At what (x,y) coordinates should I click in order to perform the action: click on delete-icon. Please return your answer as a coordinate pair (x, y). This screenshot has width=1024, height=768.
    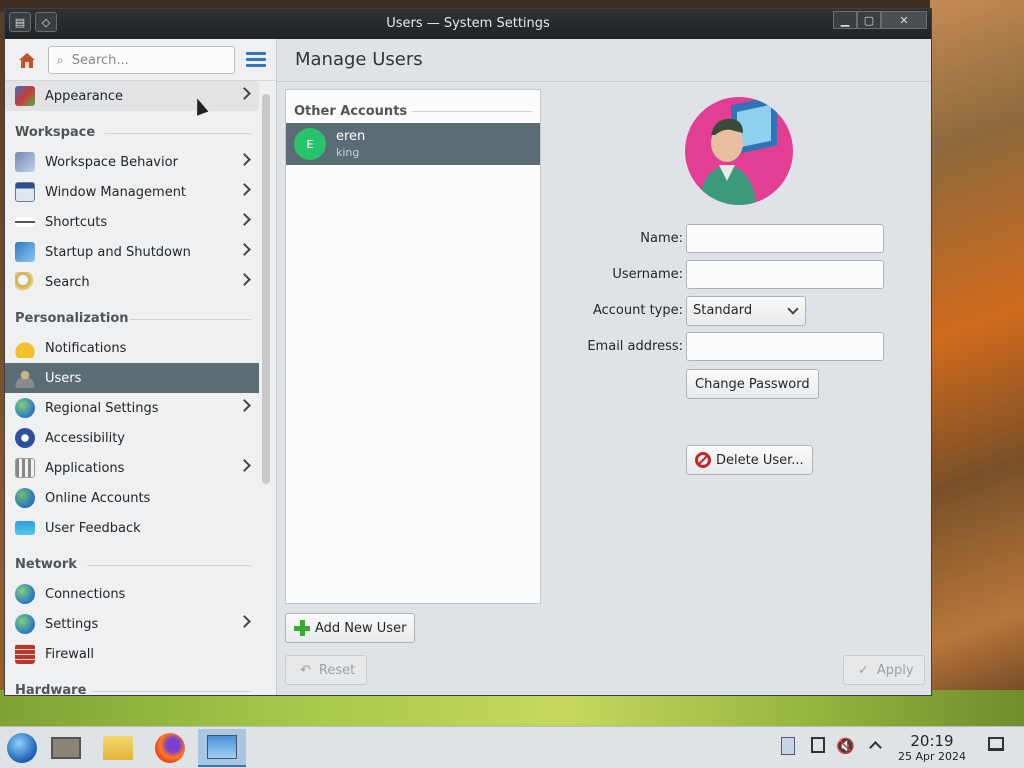
    Looking at the image, I should click on (703, 460).